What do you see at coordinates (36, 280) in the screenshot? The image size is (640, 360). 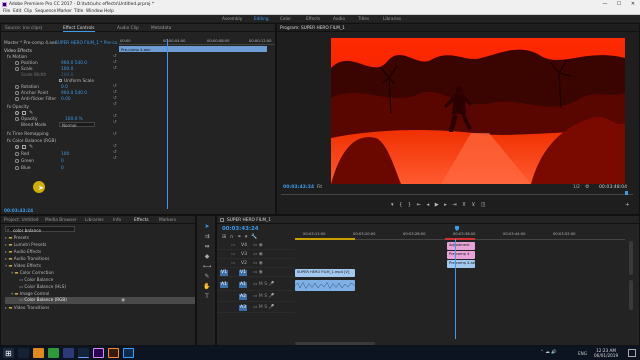 I see `tree-item-color-balance: ▭ Color Balance` at bounding box center [36, 280].